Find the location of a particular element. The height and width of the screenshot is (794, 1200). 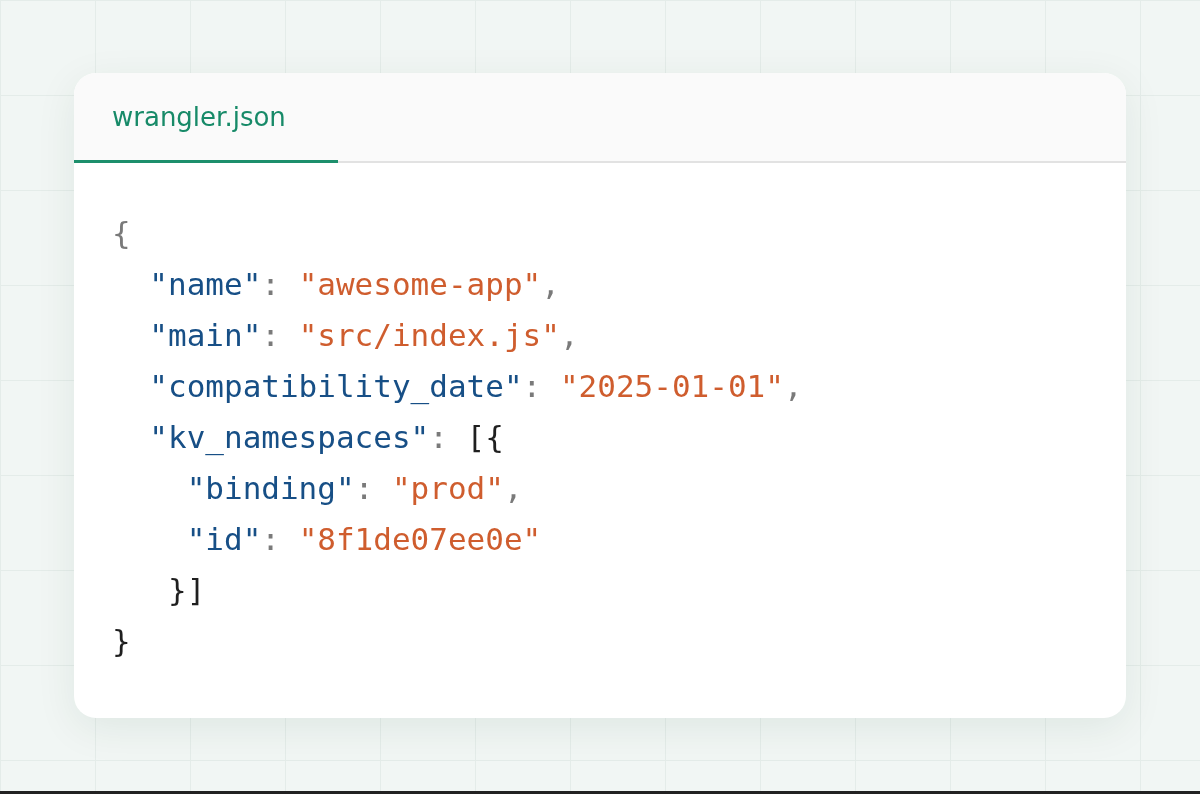

code-line: }] is located at coordinates (187, 590).